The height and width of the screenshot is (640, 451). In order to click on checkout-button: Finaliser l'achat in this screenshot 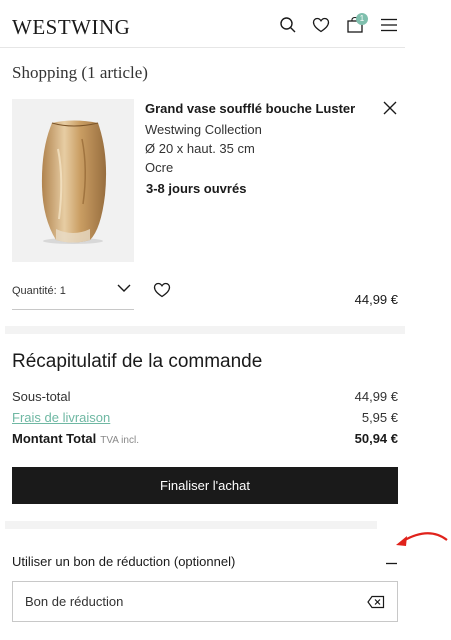, I will do `click(205, 485)`.